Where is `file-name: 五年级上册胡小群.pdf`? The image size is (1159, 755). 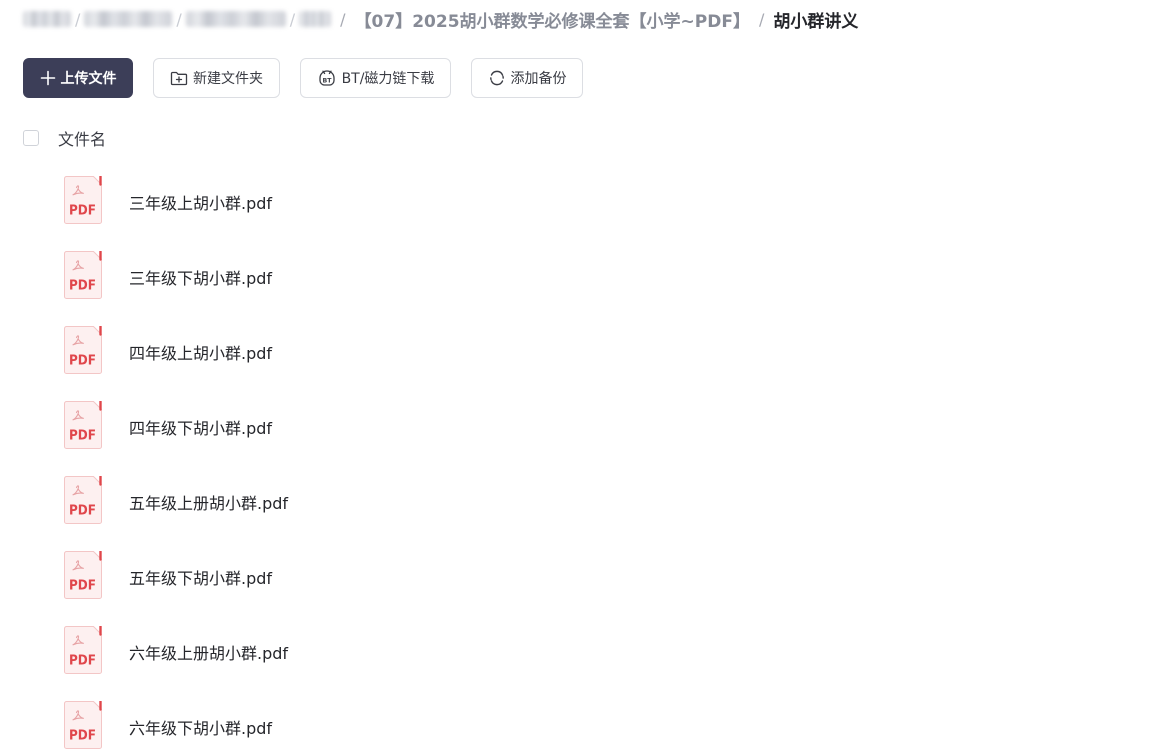 file-name: 五年级上册胡小群.pdf is located at coordinates (208, 502).